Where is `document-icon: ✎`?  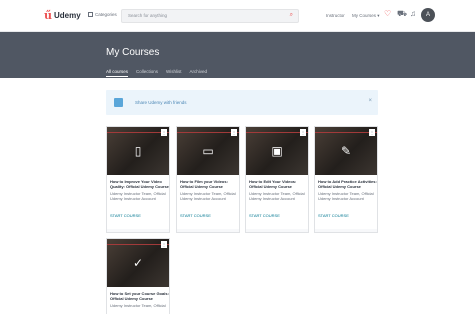
document-icon: ✎ is located at coordinates (346, 151).